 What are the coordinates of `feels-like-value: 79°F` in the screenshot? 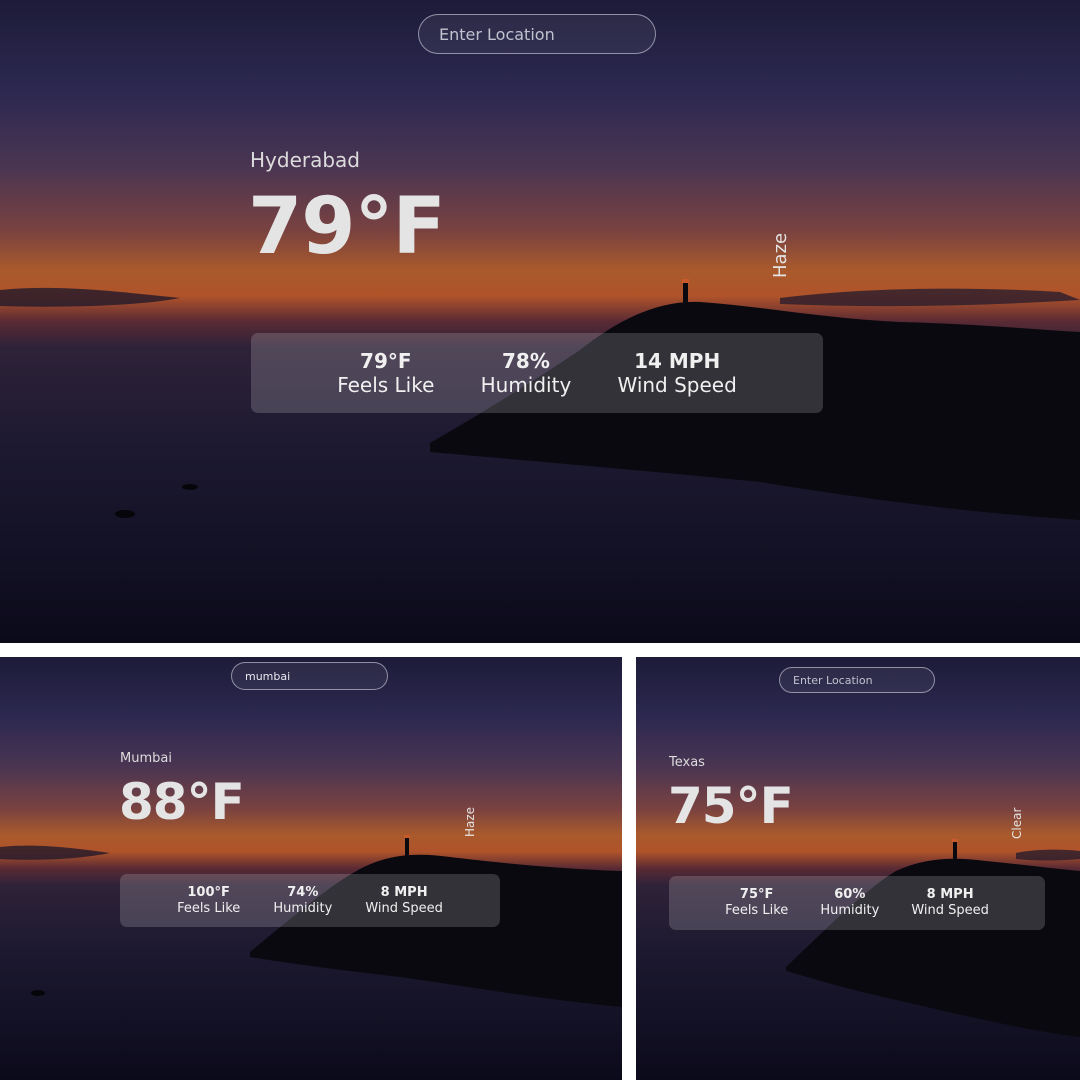 It's located at (386, 361).